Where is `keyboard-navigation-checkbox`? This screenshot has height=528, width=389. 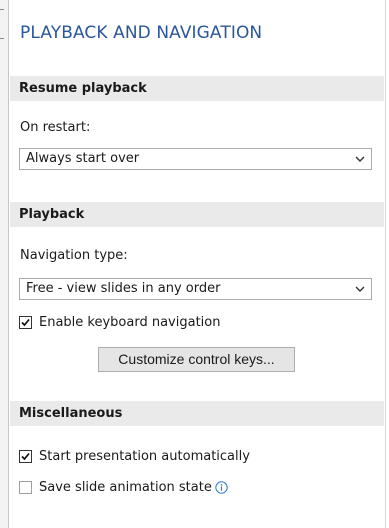
keyboard-navigation-checkbox is located at coordinates (25, 322).